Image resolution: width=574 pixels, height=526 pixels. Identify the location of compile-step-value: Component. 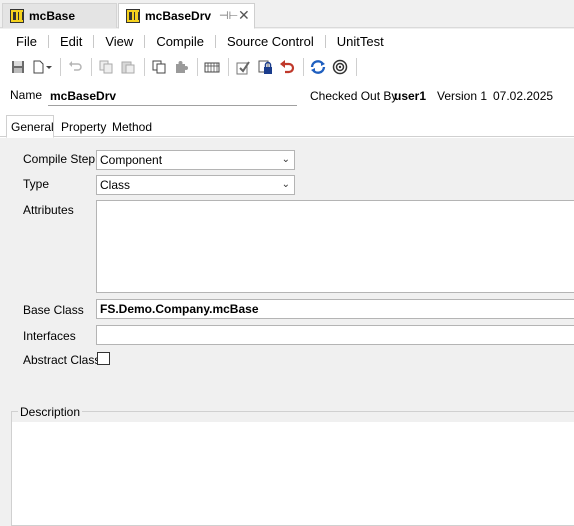
(131, 160).